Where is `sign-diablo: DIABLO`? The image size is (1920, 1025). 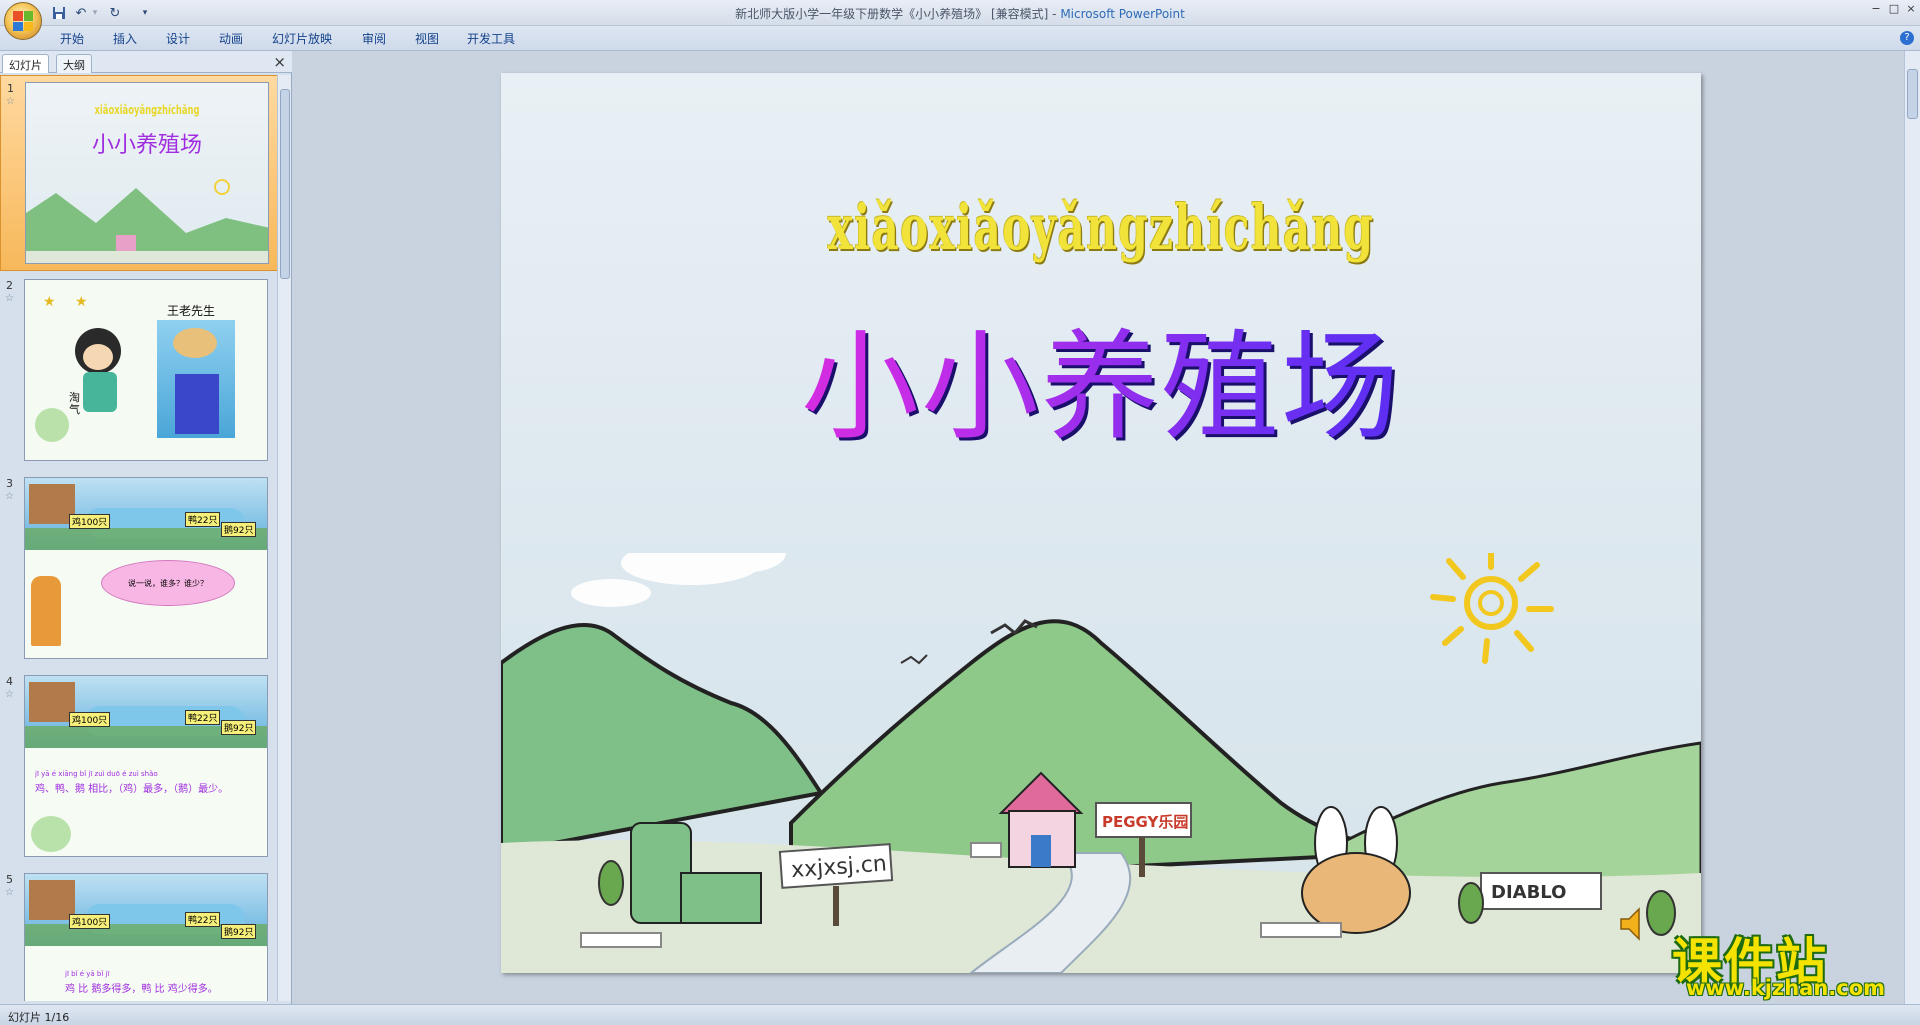
sign-diablo: DIABLO is located at coordinates (1541, 891).